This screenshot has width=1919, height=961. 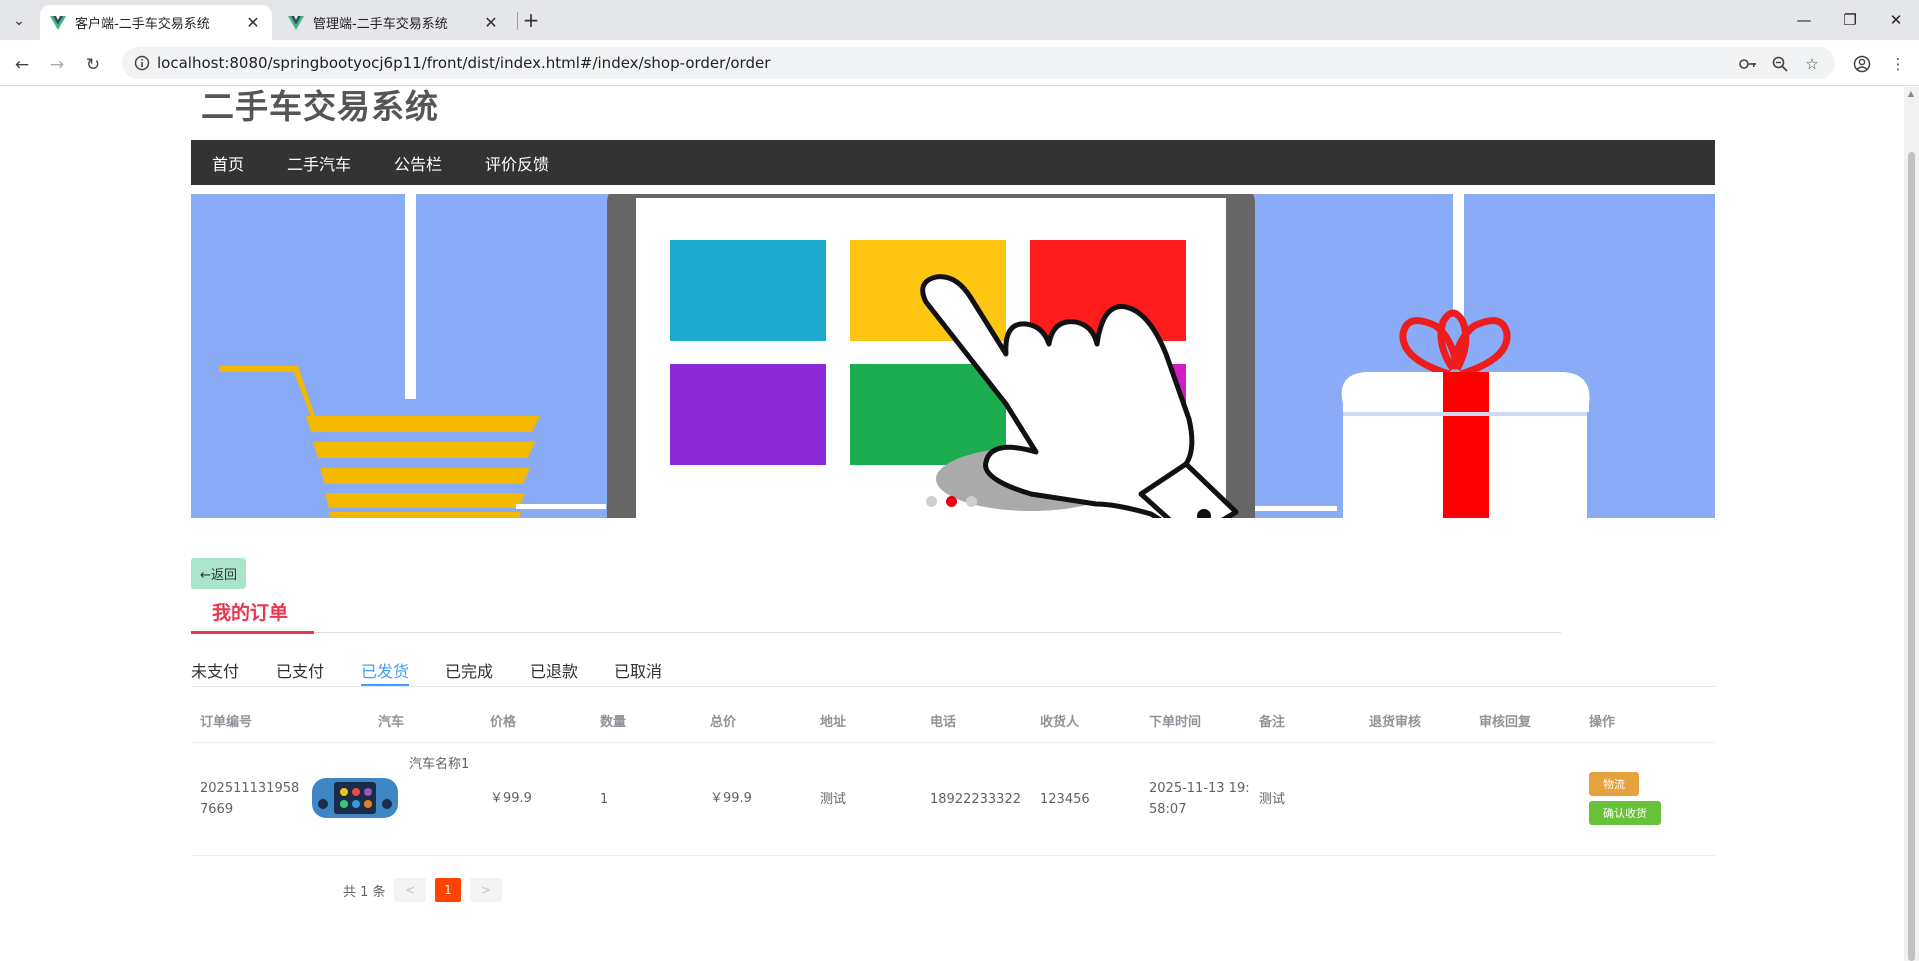 What do you see at coordinates (1625, 813) in the screenshot?
I see `confirm-receipt-button: 确认收货` at bounding box center [1625, 813].